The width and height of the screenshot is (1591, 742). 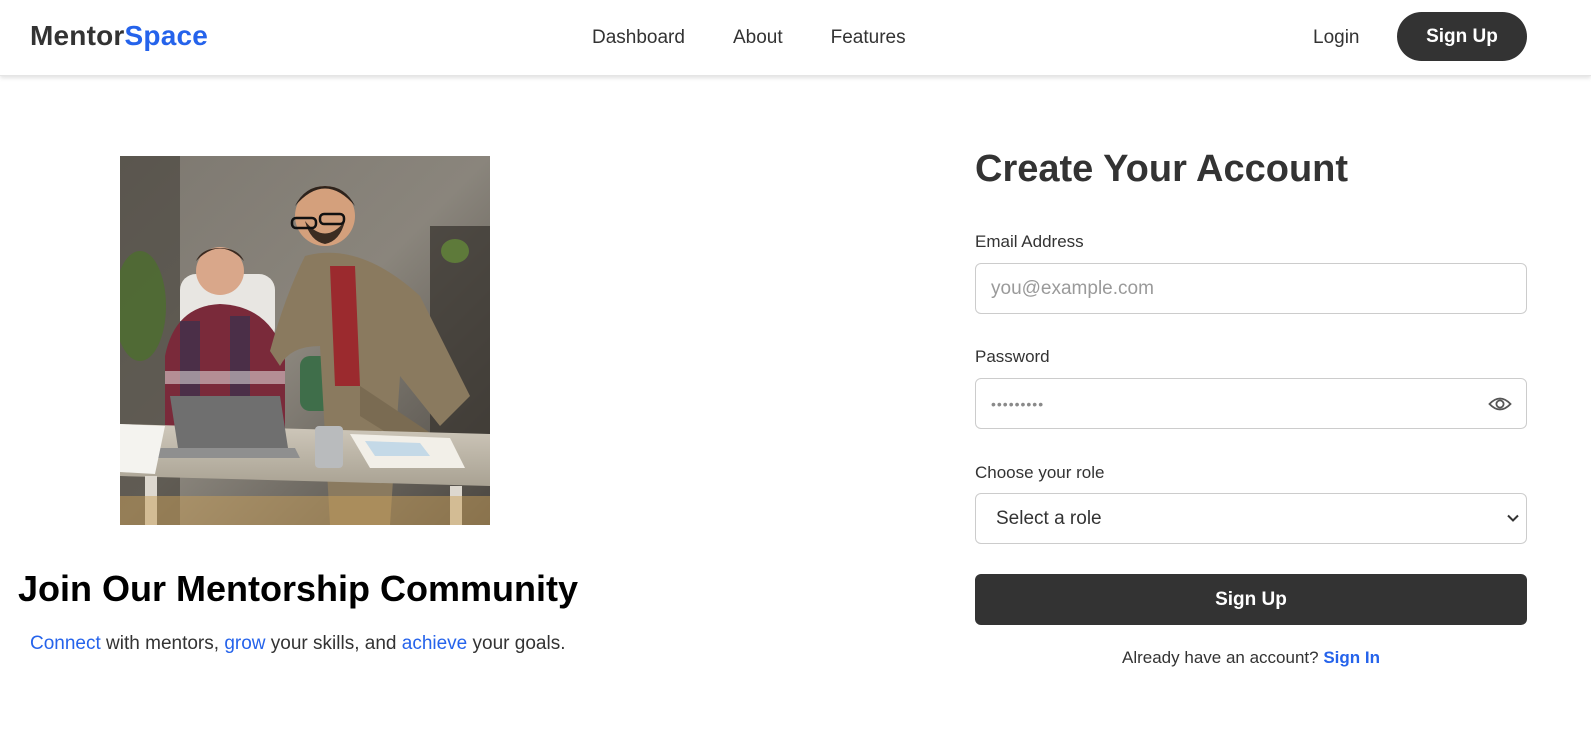 What do you see at coordinates (333, 643) in the screenshot?
I see `subtitle-text-2: your skills, and` at bounding box center [333, 643].